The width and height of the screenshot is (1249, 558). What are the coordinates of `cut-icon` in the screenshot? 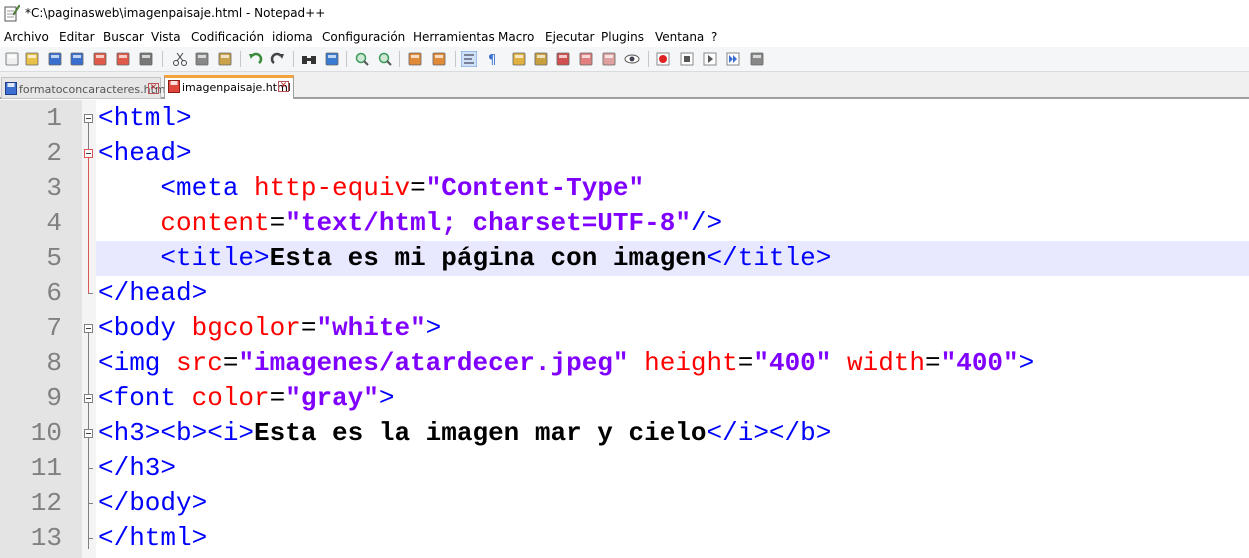 It's located at (180, 59).